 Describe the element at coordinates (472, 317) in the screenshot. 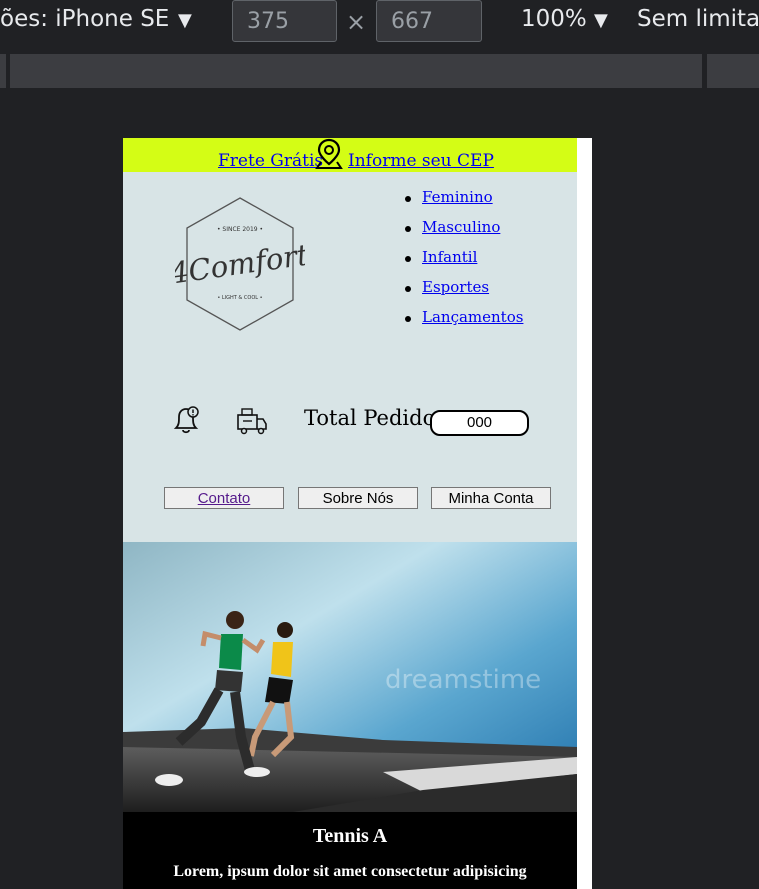

I see `nav-link-lancamentos: Lançamentos` at that location.